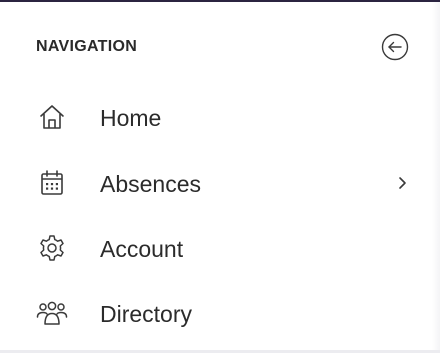  Describe the element at coordinates (52, 248) in the screenshot. I see `gear-icon` at that location.